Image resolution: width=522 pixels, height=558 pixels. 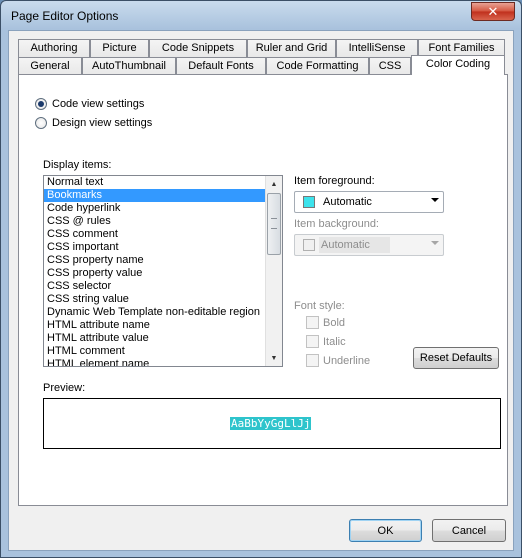 What do you see at coordinates (309, 245) in the screenshot?
I see `background-color-swatch` at bounding box center [309, 245].